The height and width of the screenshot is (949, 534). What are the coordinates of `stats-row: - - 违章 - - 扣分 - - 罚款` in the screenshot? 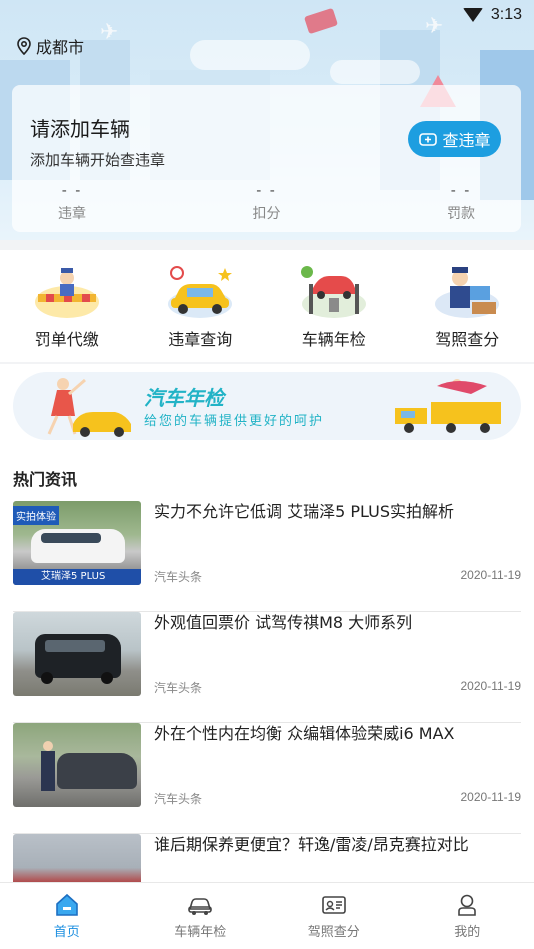 It's located at (266, 203).